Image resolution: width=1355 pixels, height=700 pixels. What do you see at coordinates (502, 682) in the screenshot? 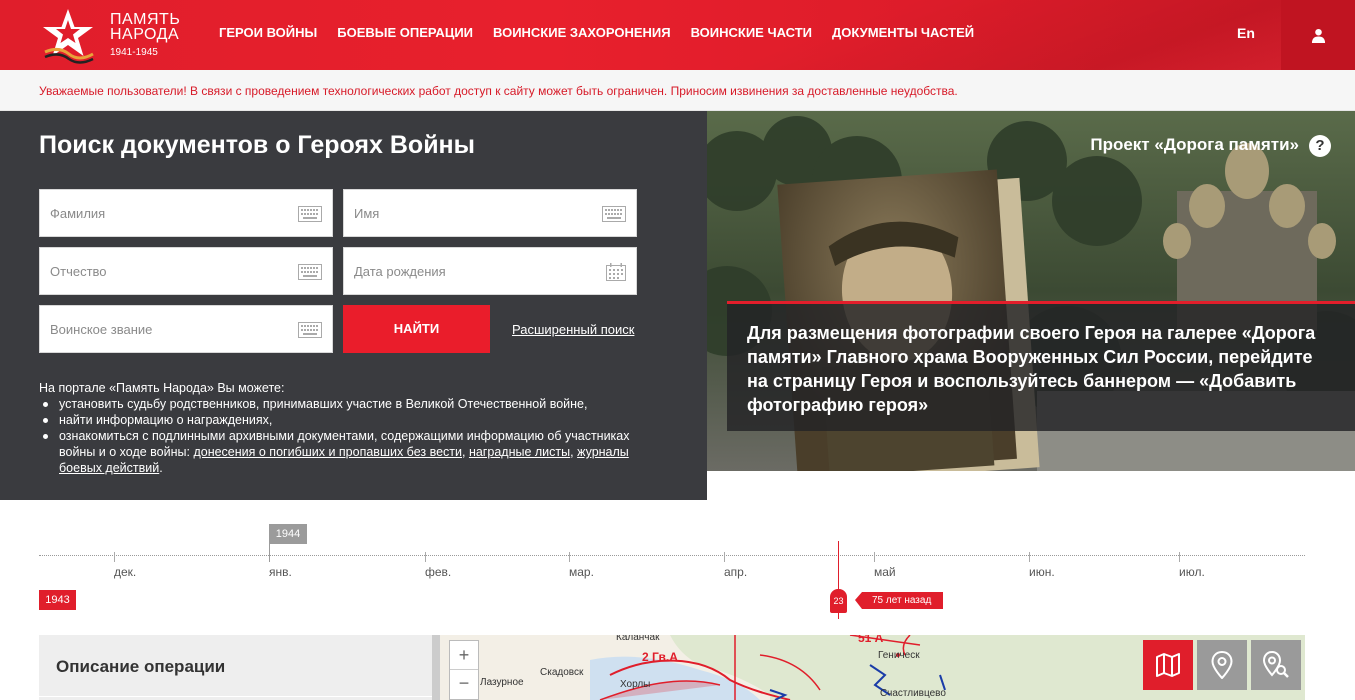
I see `map-label: Лазурное` at bounding box center [502, 682].